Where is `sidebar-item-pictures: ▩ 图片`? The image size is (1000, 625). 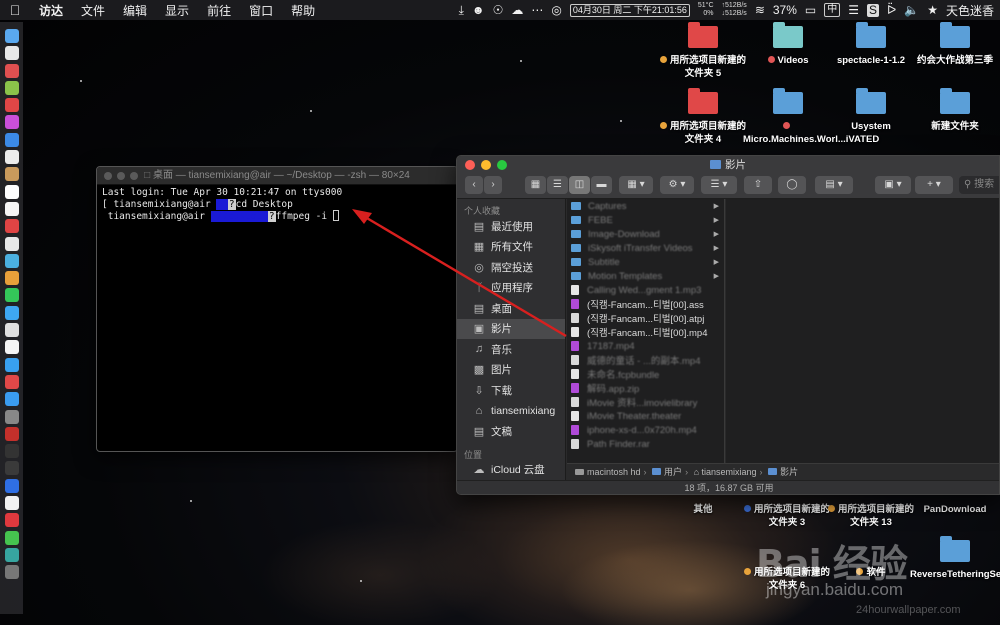
sidebar-item-pictures: ▩ 图片 is located at coordinates (511, 370).